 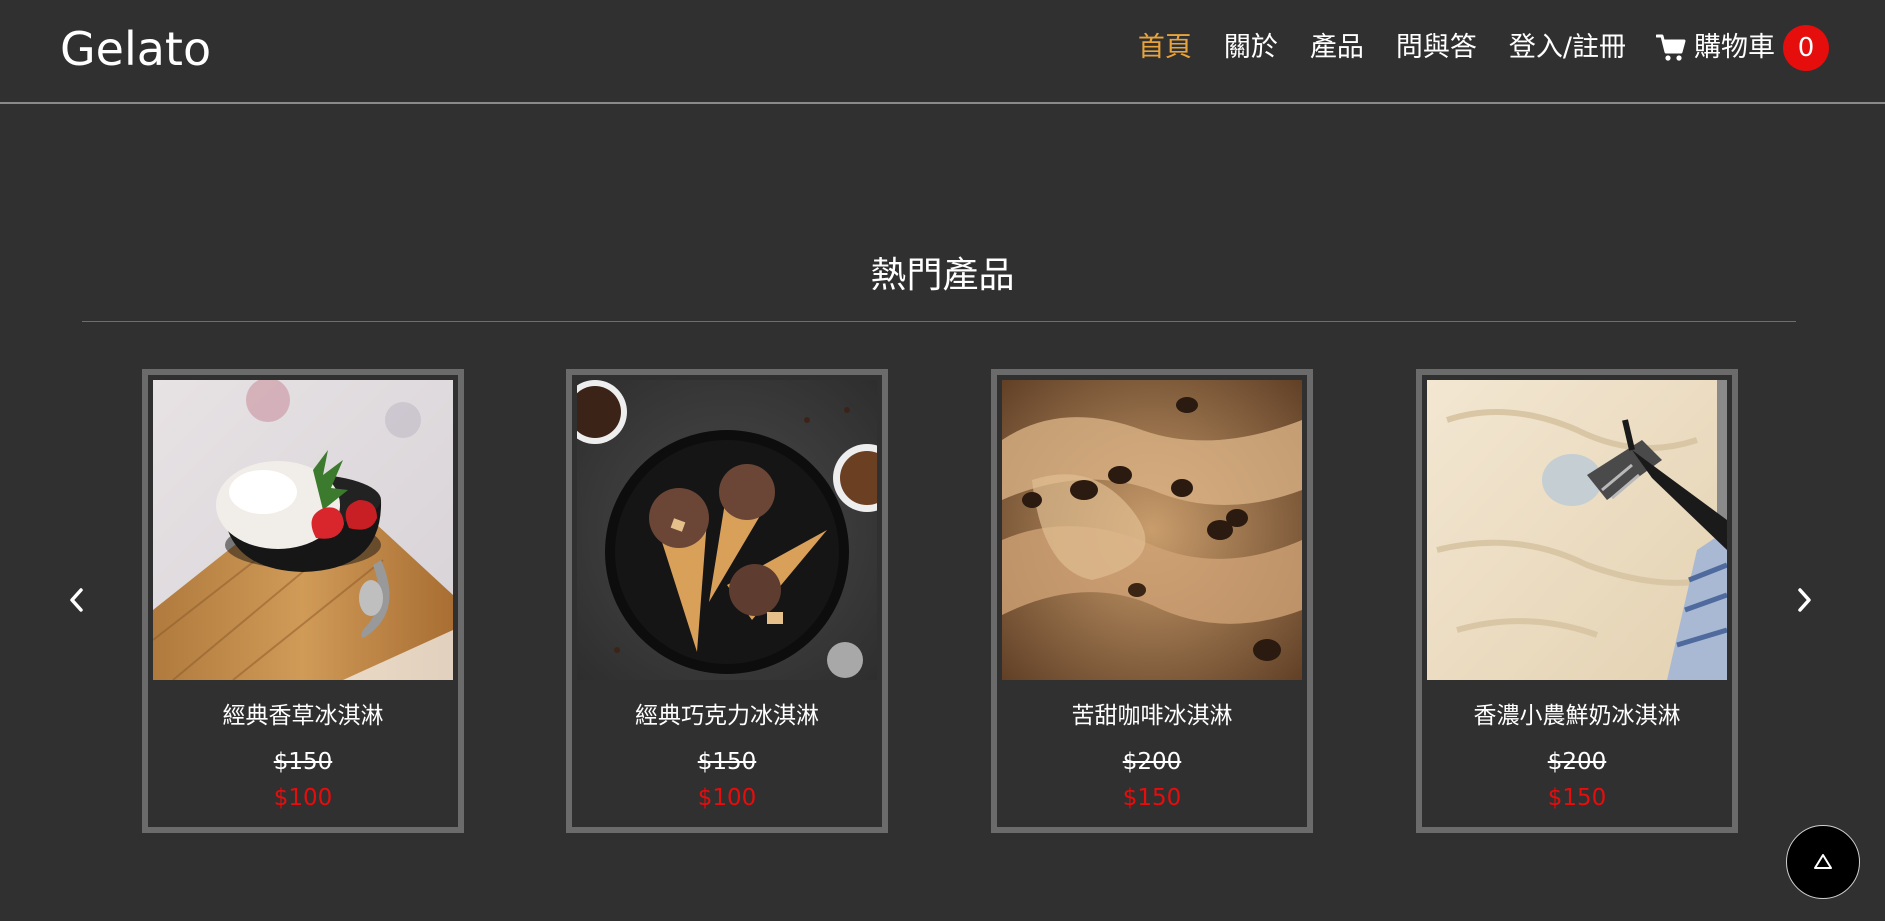 I want to click on product-image-vanilla, so click(x=303, y=530).